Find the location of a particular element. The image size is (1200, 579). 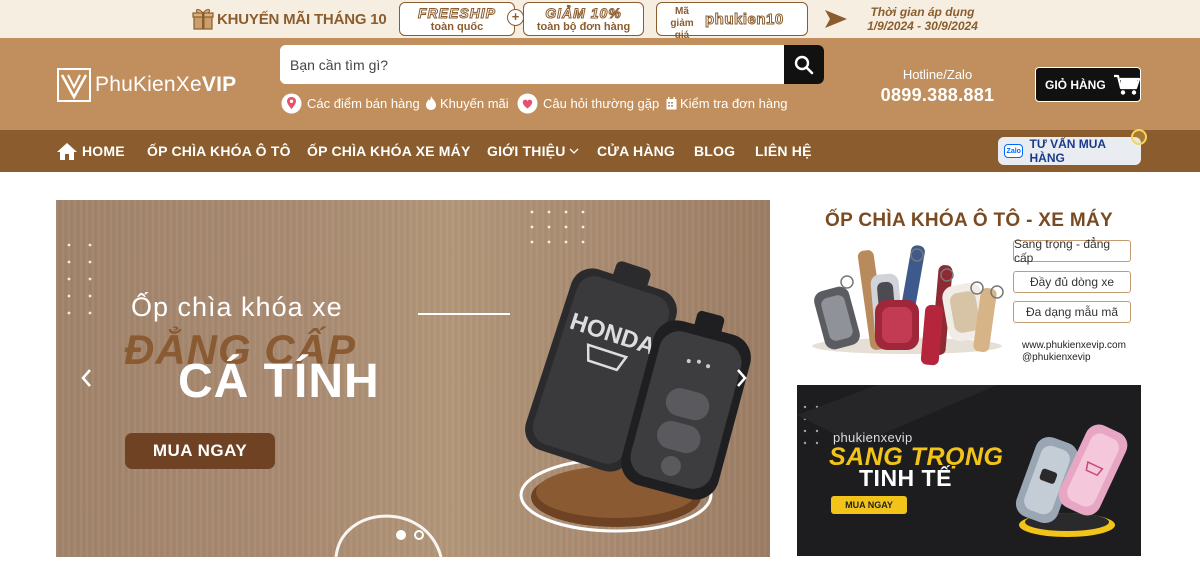

slider-next-button is located at coordinates (742, 378).